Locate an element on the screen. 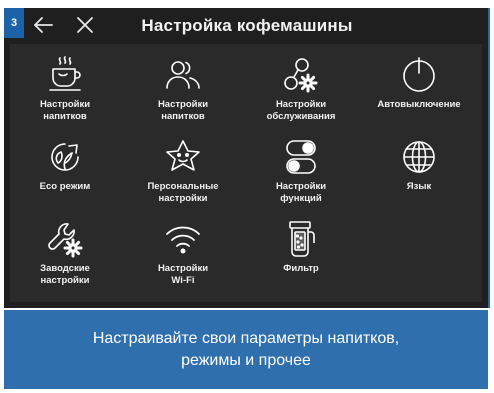 Image resolution: width=494 pixels, height=393 pixels. tile-filter: Фильтр is located at coordinates (301, 257).